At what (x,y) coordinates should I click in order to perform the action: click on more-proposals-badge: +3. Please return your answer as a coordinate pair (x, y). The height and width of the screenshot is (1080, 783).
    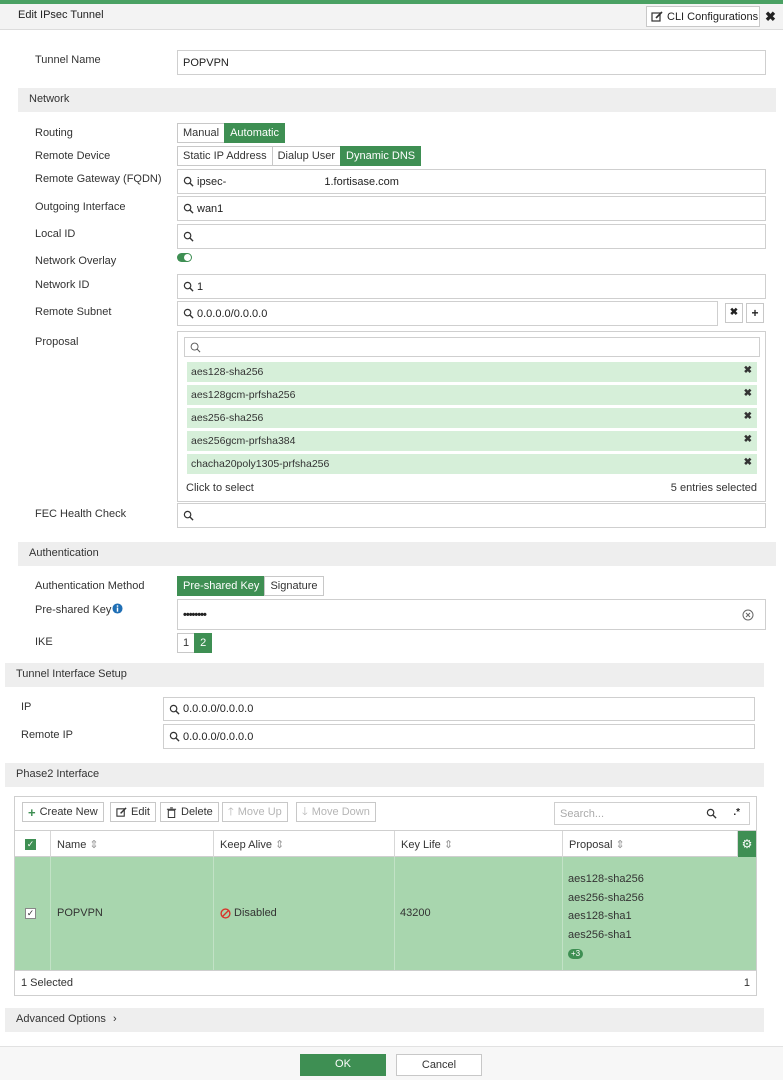
    Looking at the image, I should click on (576, 954).